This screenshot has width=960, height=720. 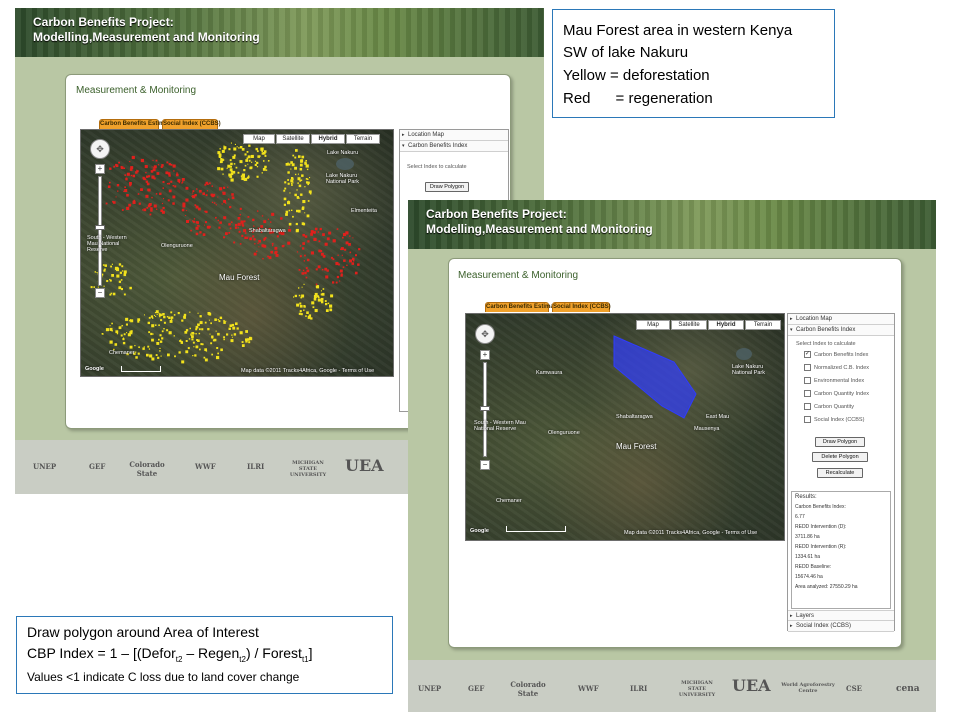 What do you see at coordinates (807, 393) in the screenshot?
I see `index-checkbox-carbon-quantity-index` at bounding box center [807, 393].